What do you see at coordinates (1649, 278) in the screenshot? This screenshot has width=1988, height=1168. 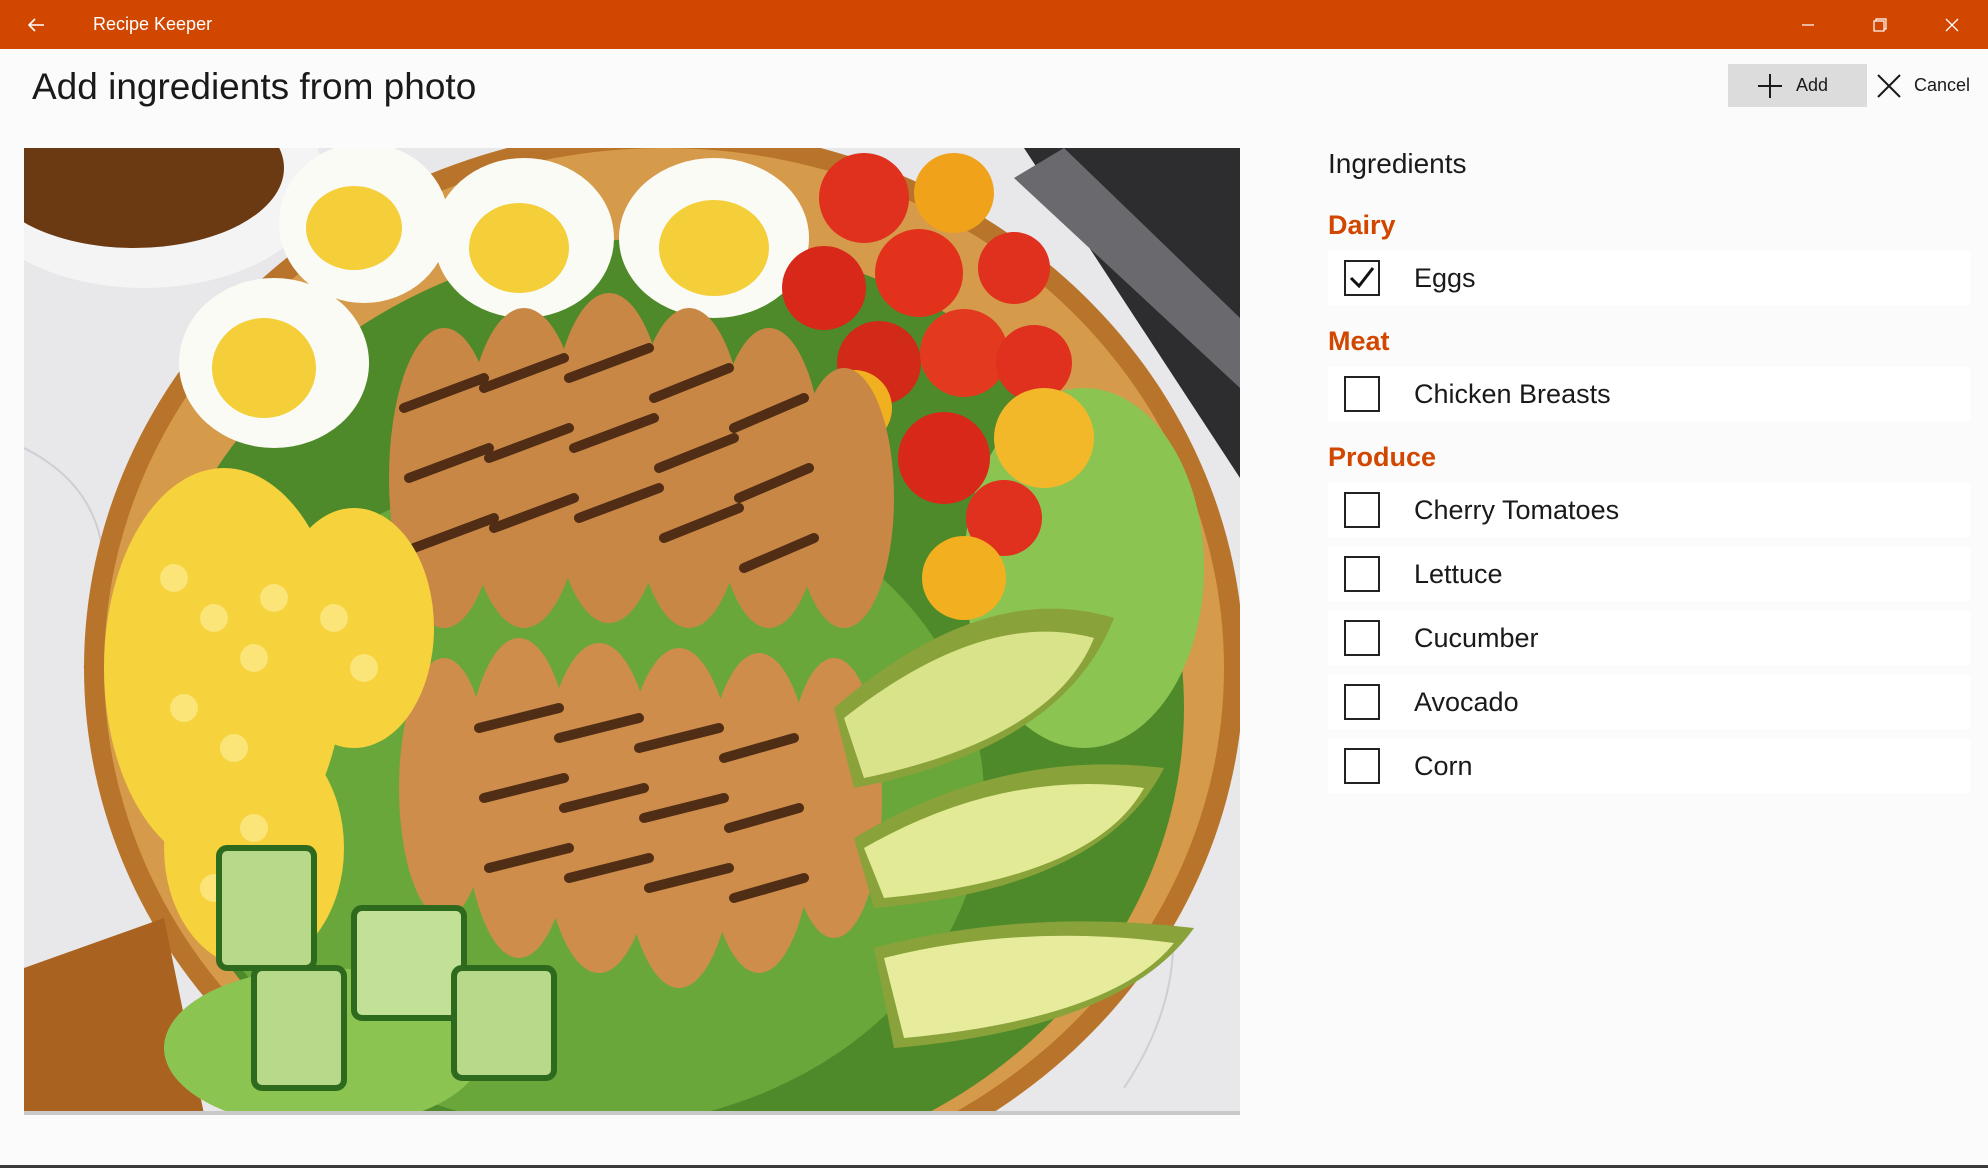 I see `ingredient-row-eggs: Eggs` at bounding box center [1649, 278].